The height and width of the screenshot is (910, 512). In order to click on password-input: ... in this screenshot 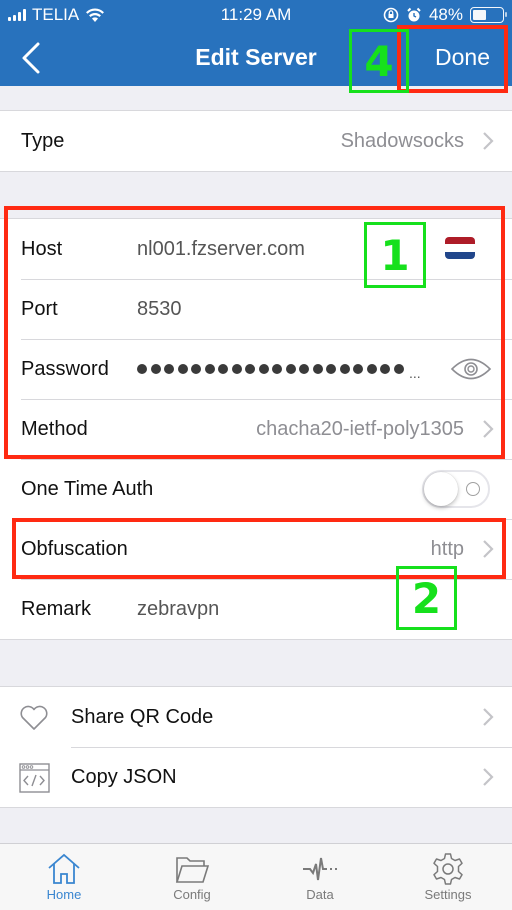, I will do `click(279, 369)`.